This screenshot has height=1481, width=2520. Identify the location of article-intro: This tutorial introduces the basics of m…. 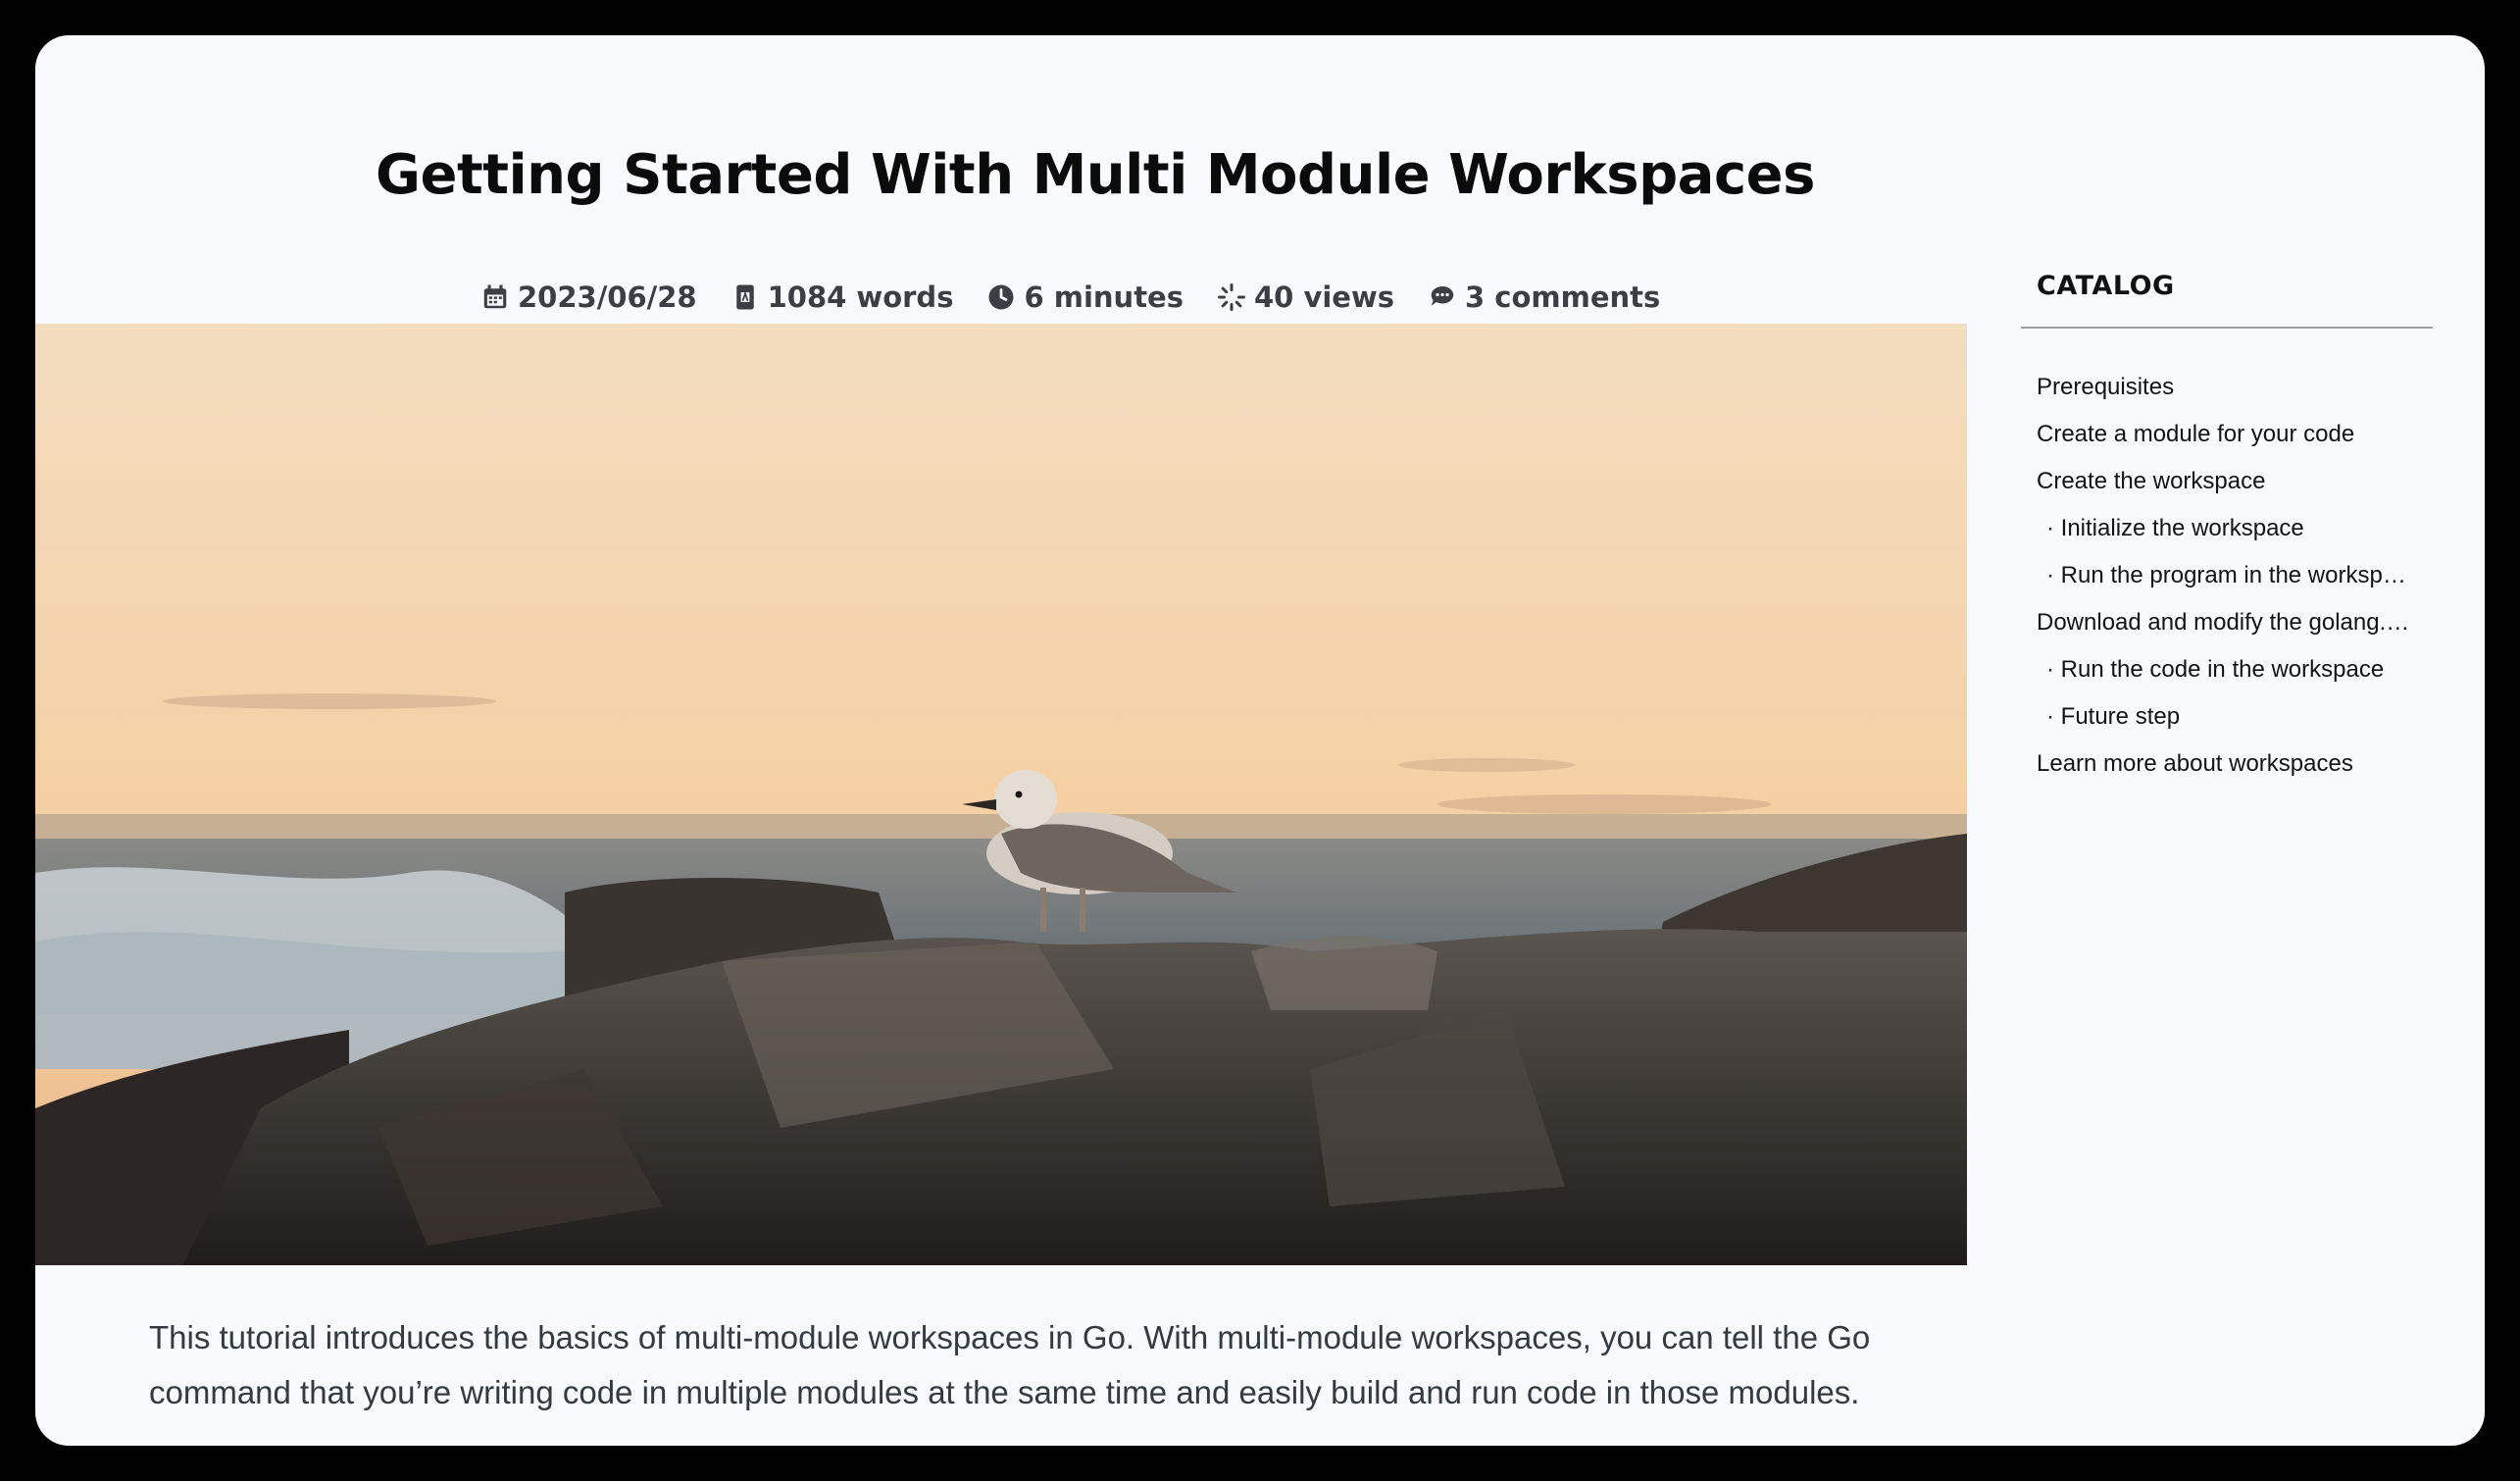
(1010, 1364).